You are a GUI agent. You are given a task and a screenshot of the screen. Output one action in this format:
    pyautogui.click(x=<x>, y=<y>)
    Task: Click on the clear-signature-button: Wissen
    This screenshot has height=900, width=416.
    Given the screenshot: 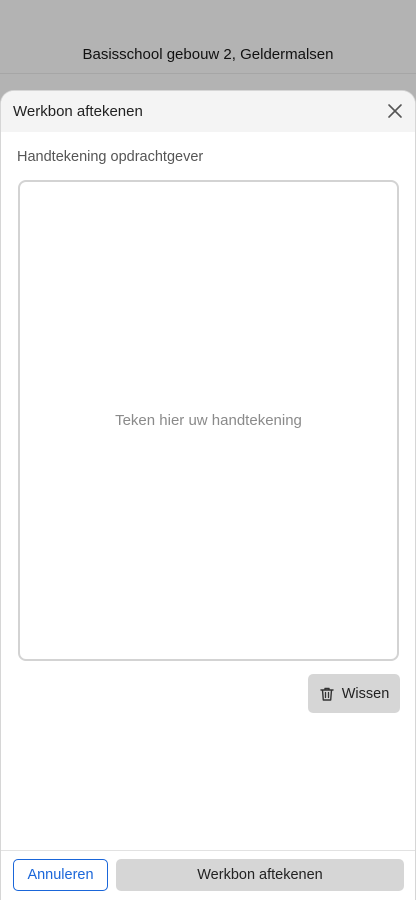 What is the action you would take?
    pyautogui.click(x=354, y=693)
    